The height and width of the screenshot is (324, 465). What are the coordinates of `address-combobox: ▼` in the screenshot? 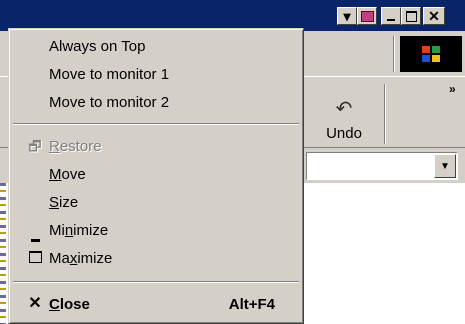 It's located at (382, 166).